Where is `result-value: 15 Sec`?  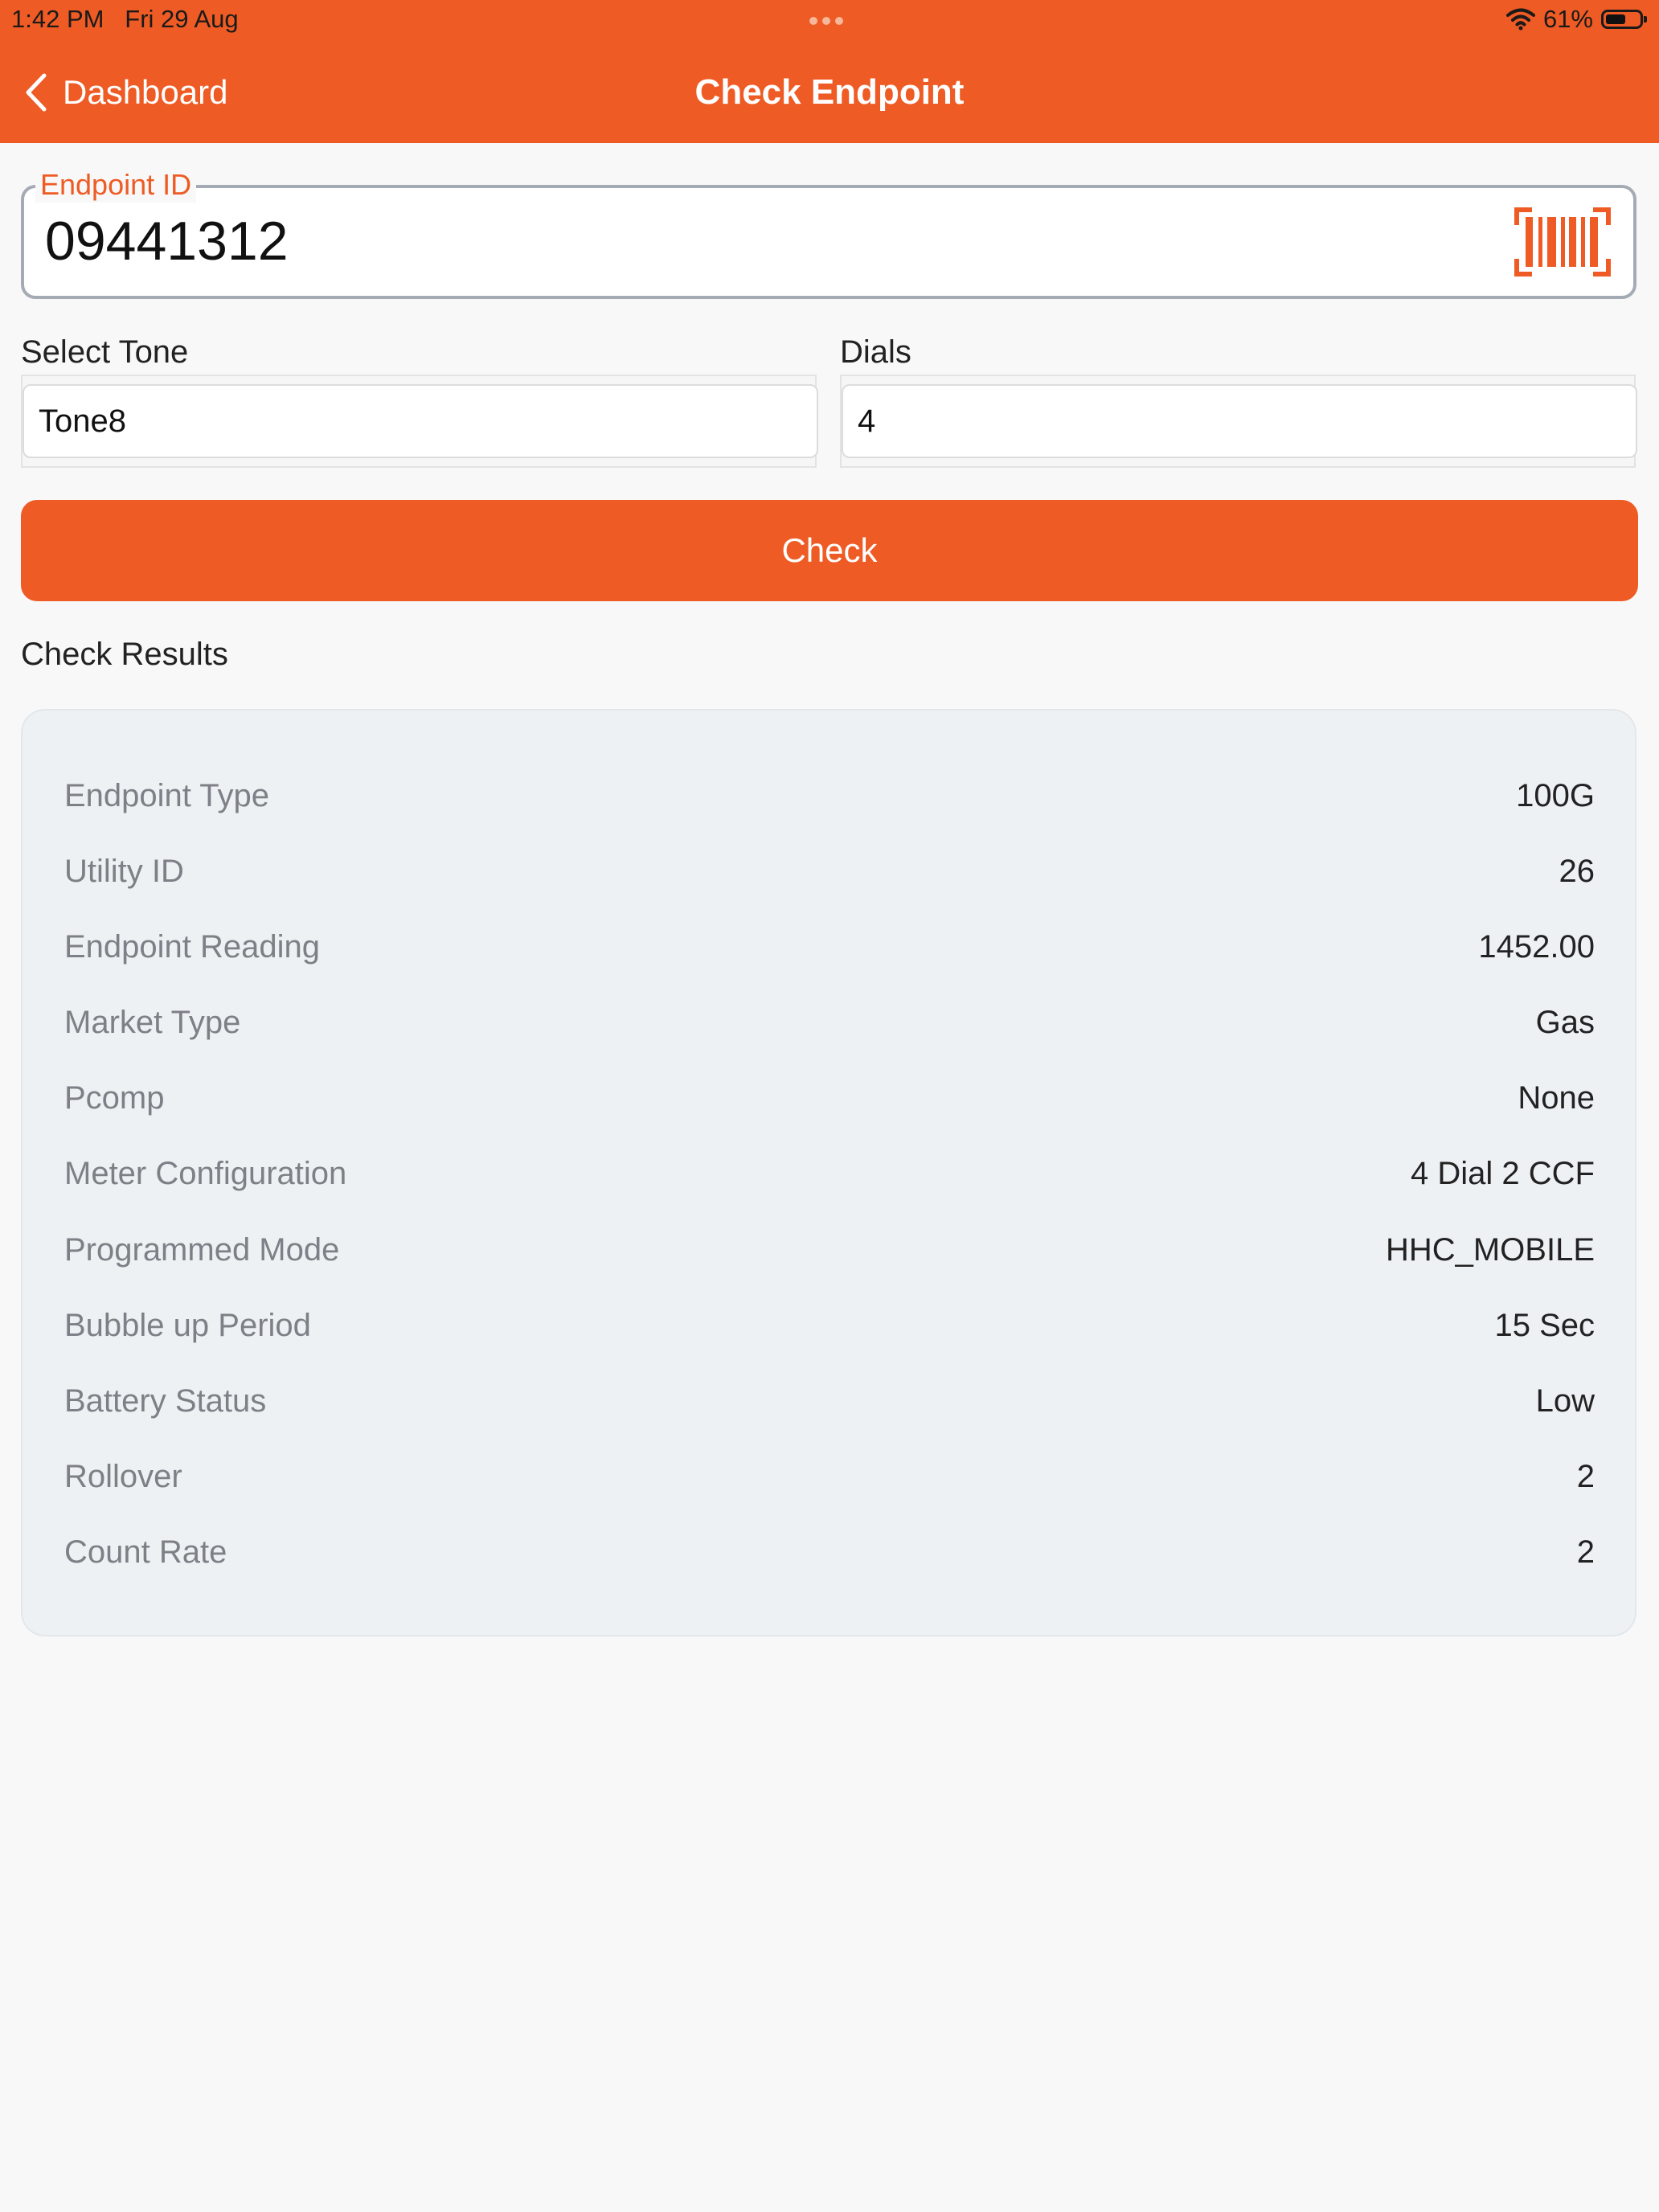 result-value: 15 Sec is located at coordinates (1544, 1325).